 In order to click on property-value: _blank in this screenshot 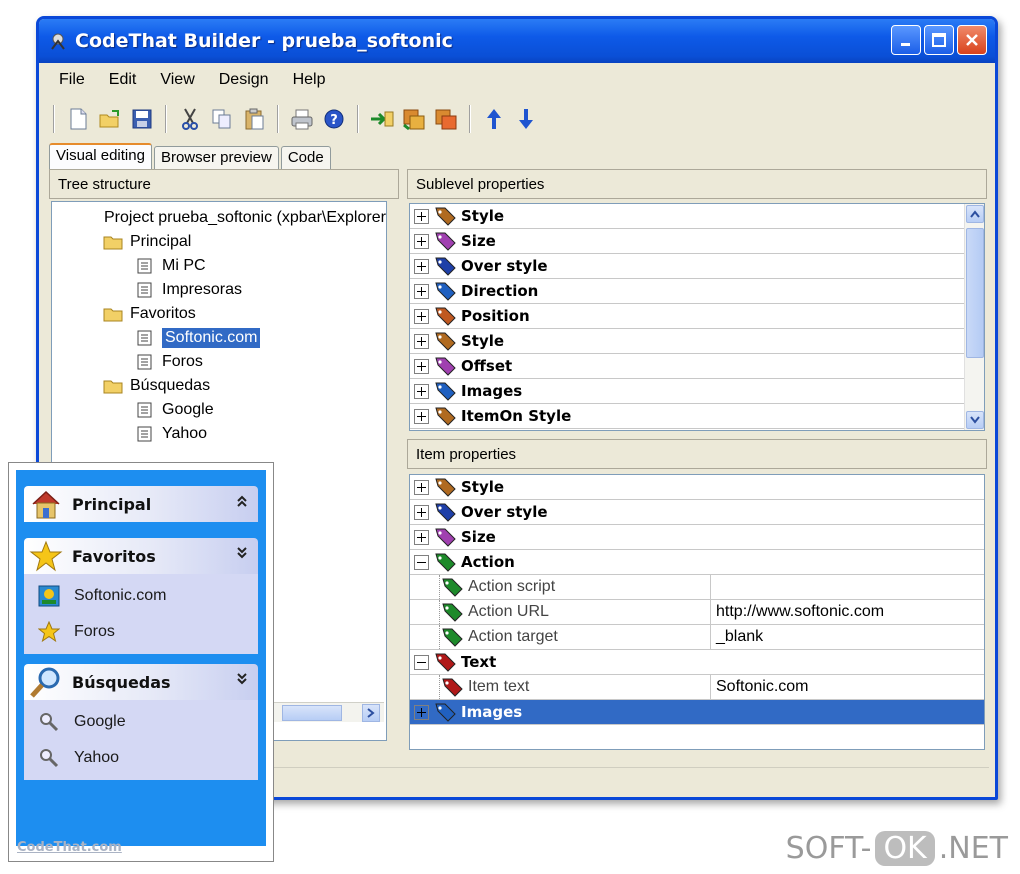, I will do `click(736, 637)`.